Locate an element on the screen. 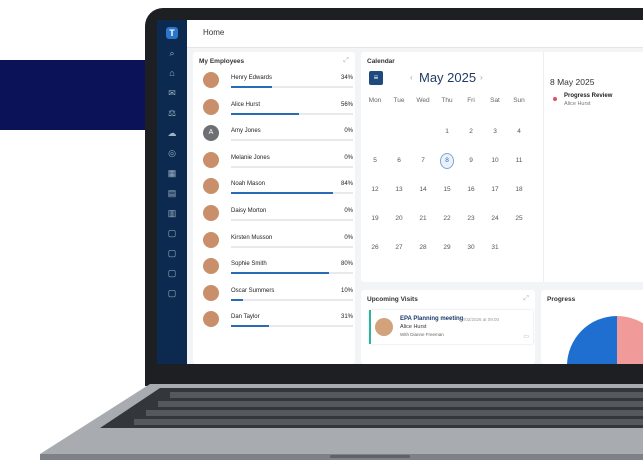 The width and height of the screenshot is (643, 469). calendar-day: 16 is located at coordinates (471, 189).